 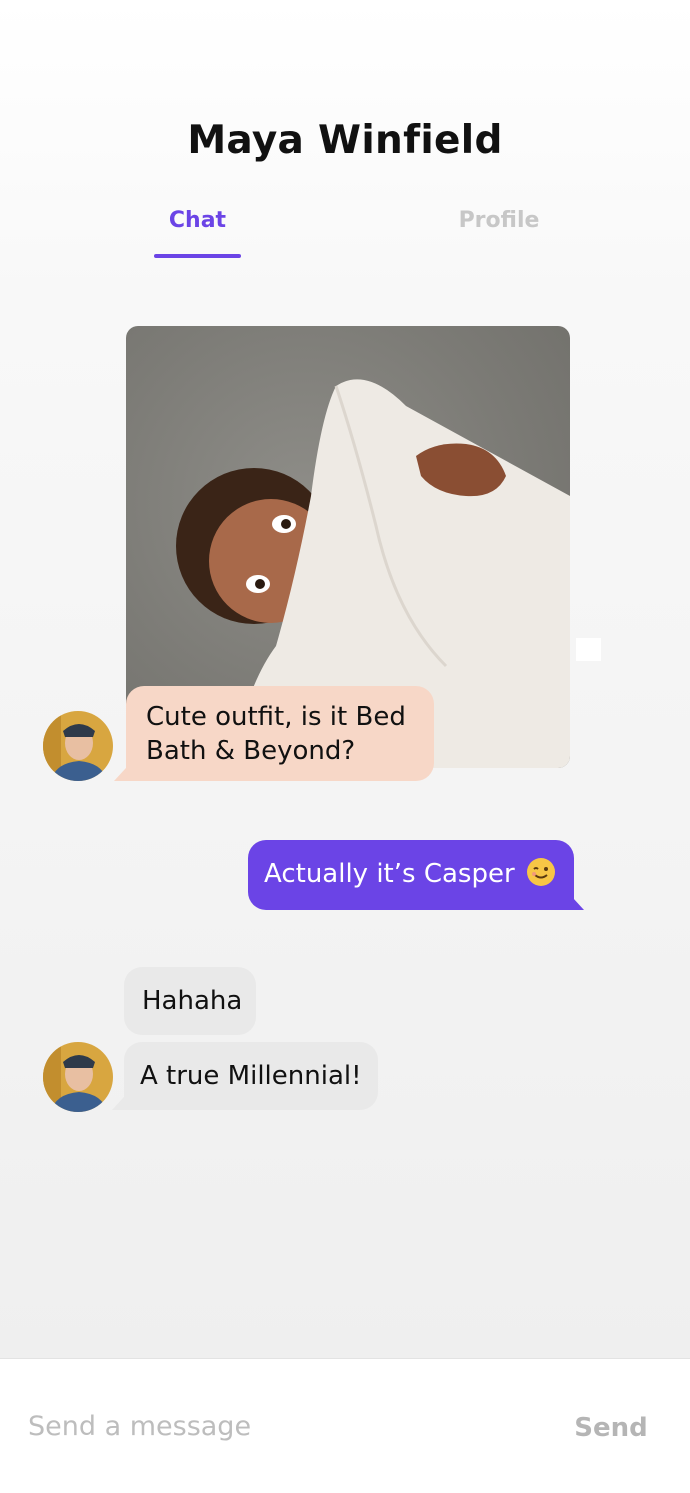 What do you see at coordinates (540, 872) in the screenshot?
I see `winking-face-icon` at bounding box center [540, 872].